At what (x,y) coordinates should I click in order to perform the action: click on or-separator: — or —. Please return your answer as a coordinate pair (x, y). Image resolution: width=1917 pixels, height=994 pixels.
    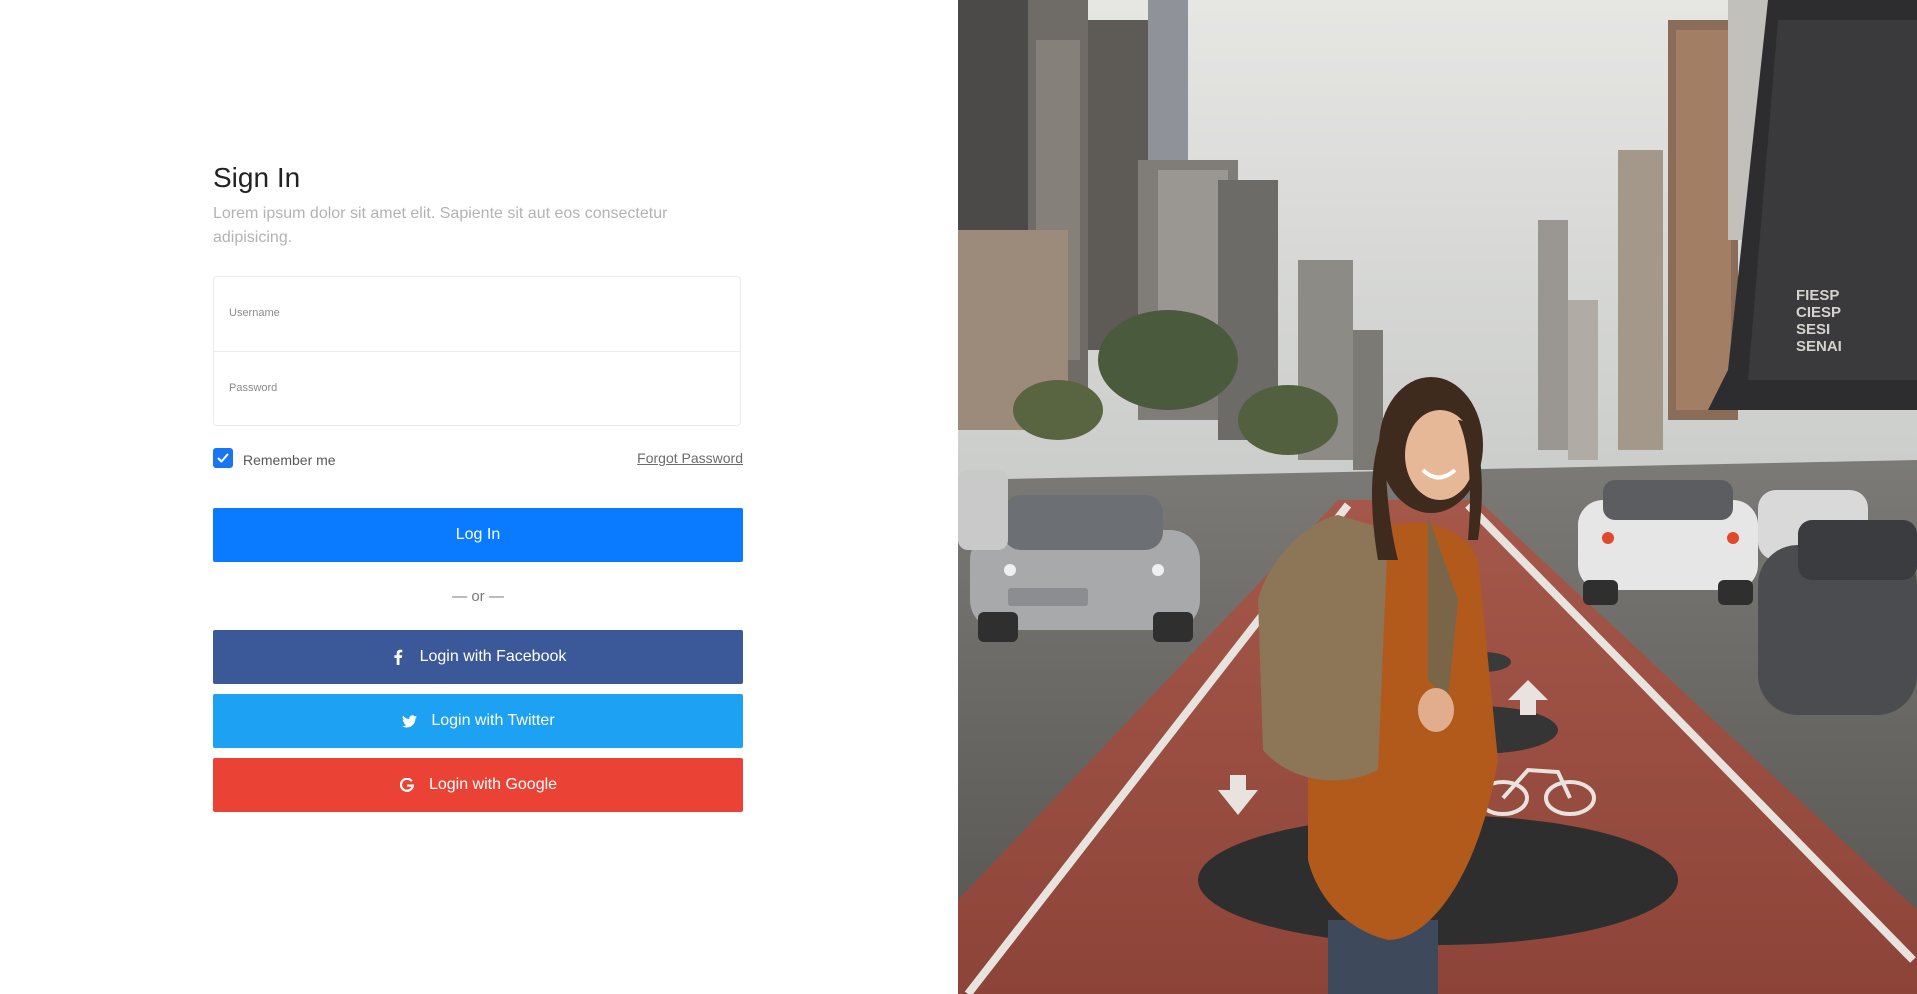
    Looking at the image, I should click on (478, 596).